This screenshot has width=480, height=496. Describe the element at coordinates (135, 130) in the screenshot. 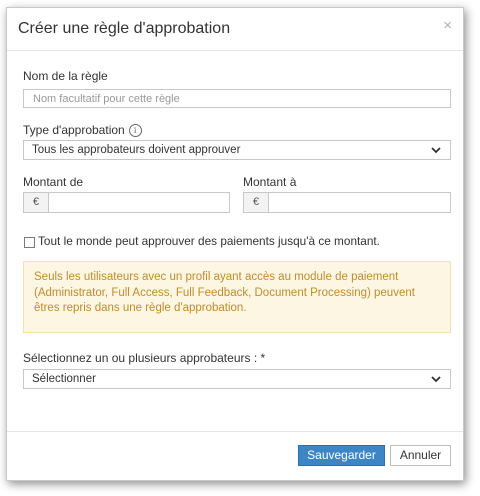

I see `info-icon: i` at that location.